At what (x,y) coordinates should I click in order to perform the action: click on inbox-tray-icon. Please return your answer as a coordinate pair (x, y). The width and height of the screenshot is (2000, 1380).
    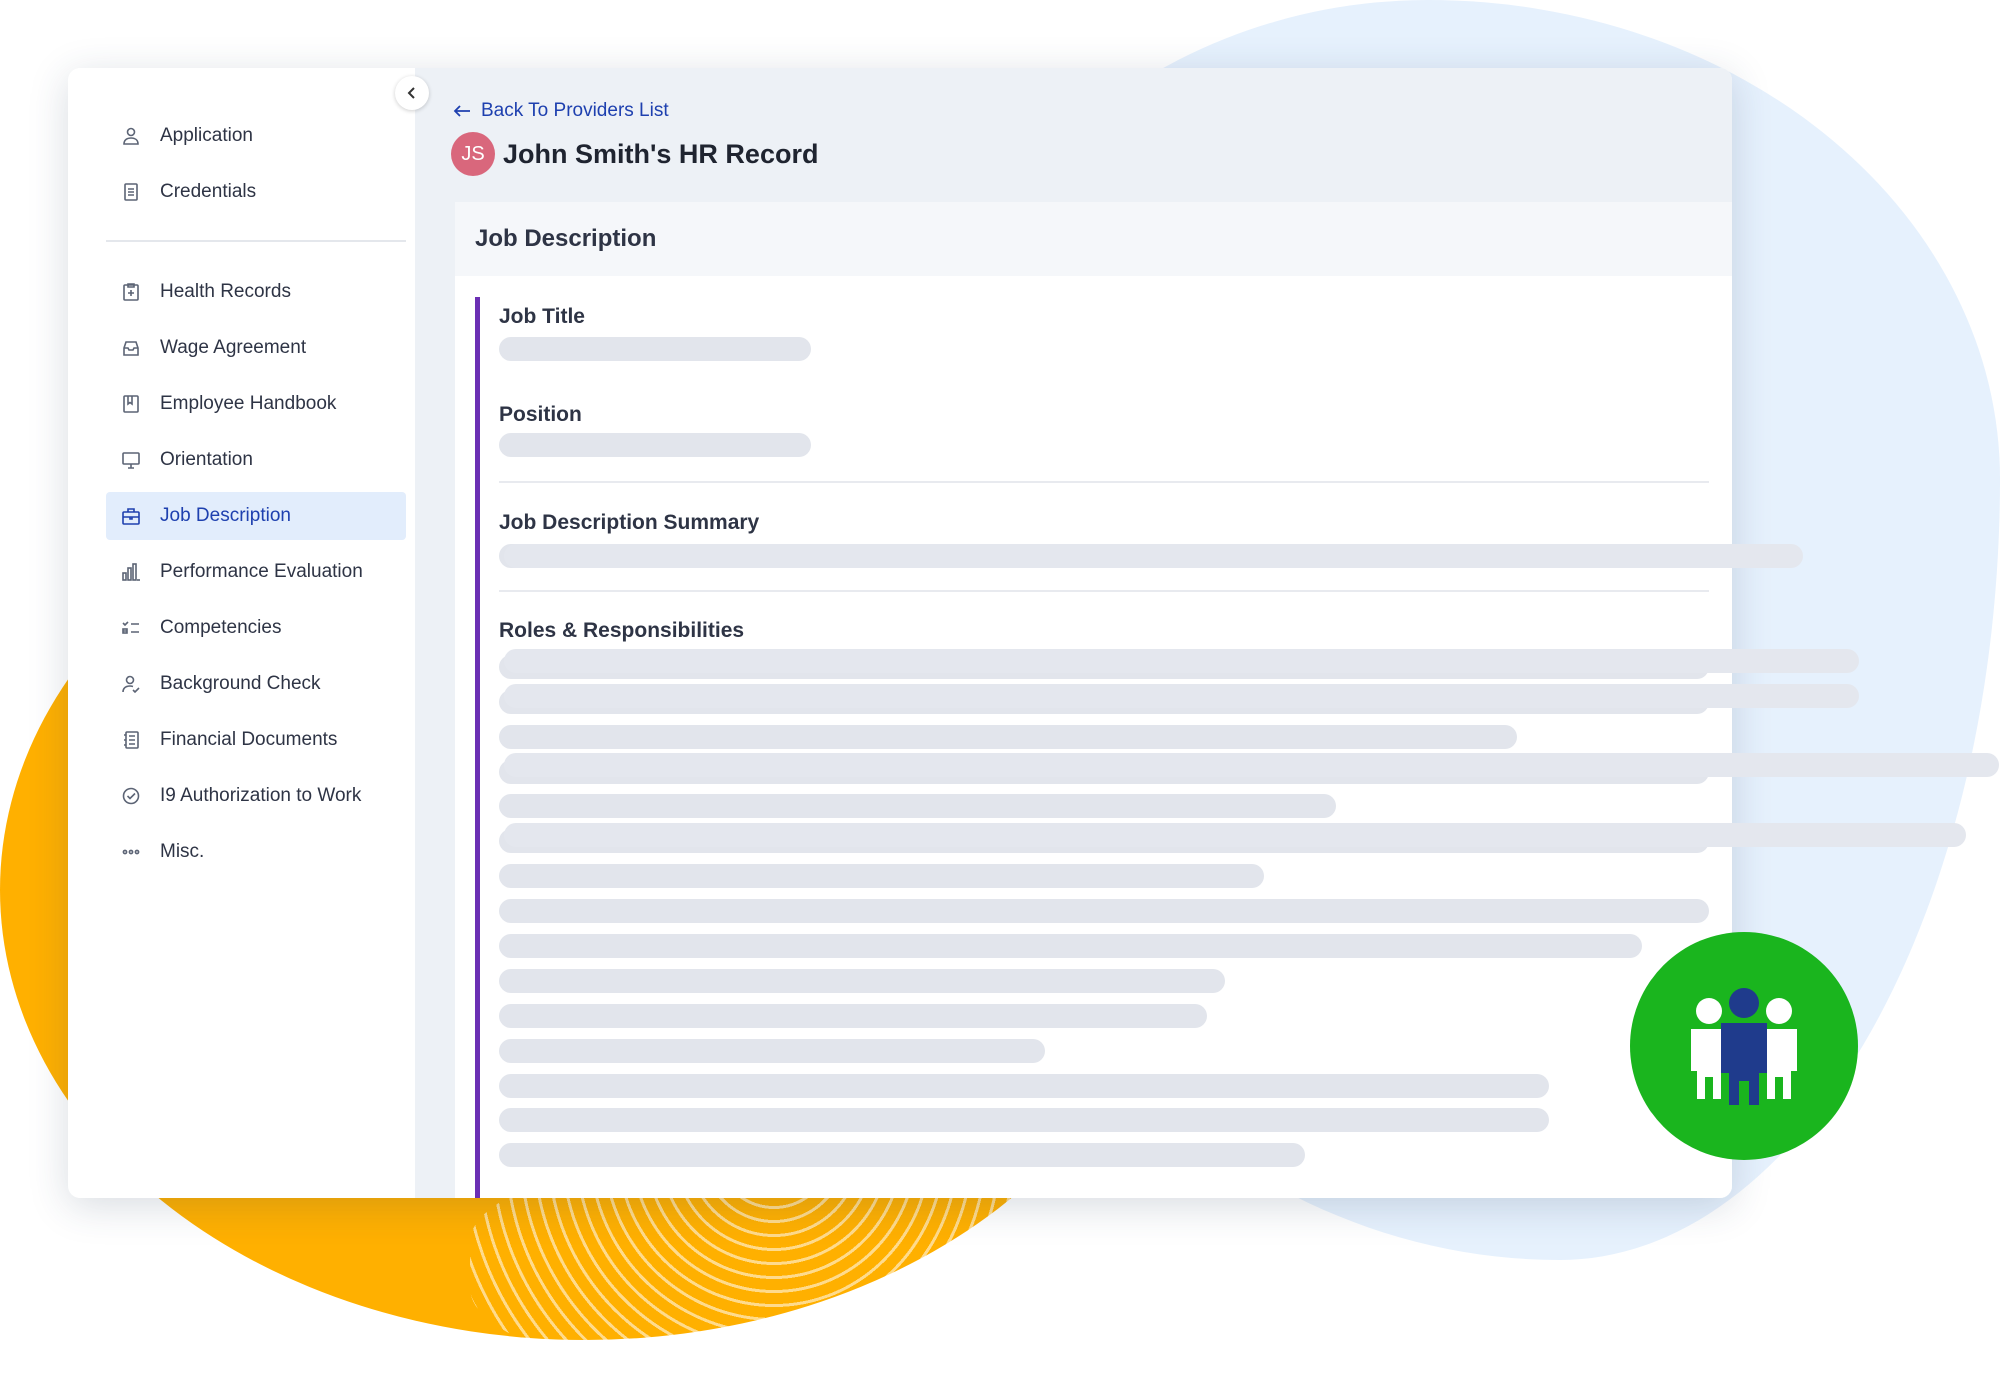
    Looking at the image, I should click on (131, 348).